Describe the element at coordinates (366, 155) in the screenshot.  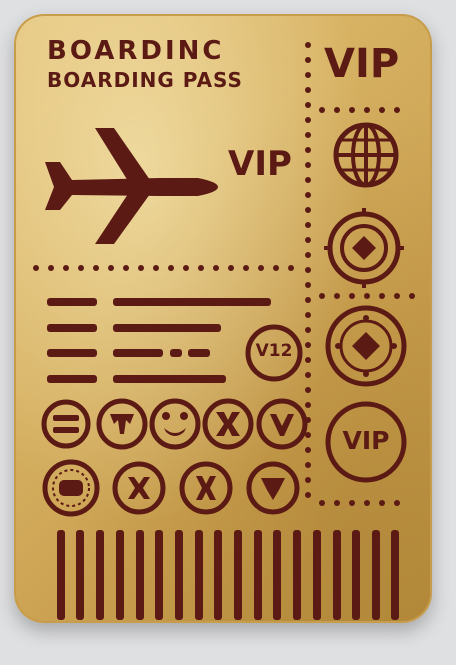
I see `globe-icon` at that location.